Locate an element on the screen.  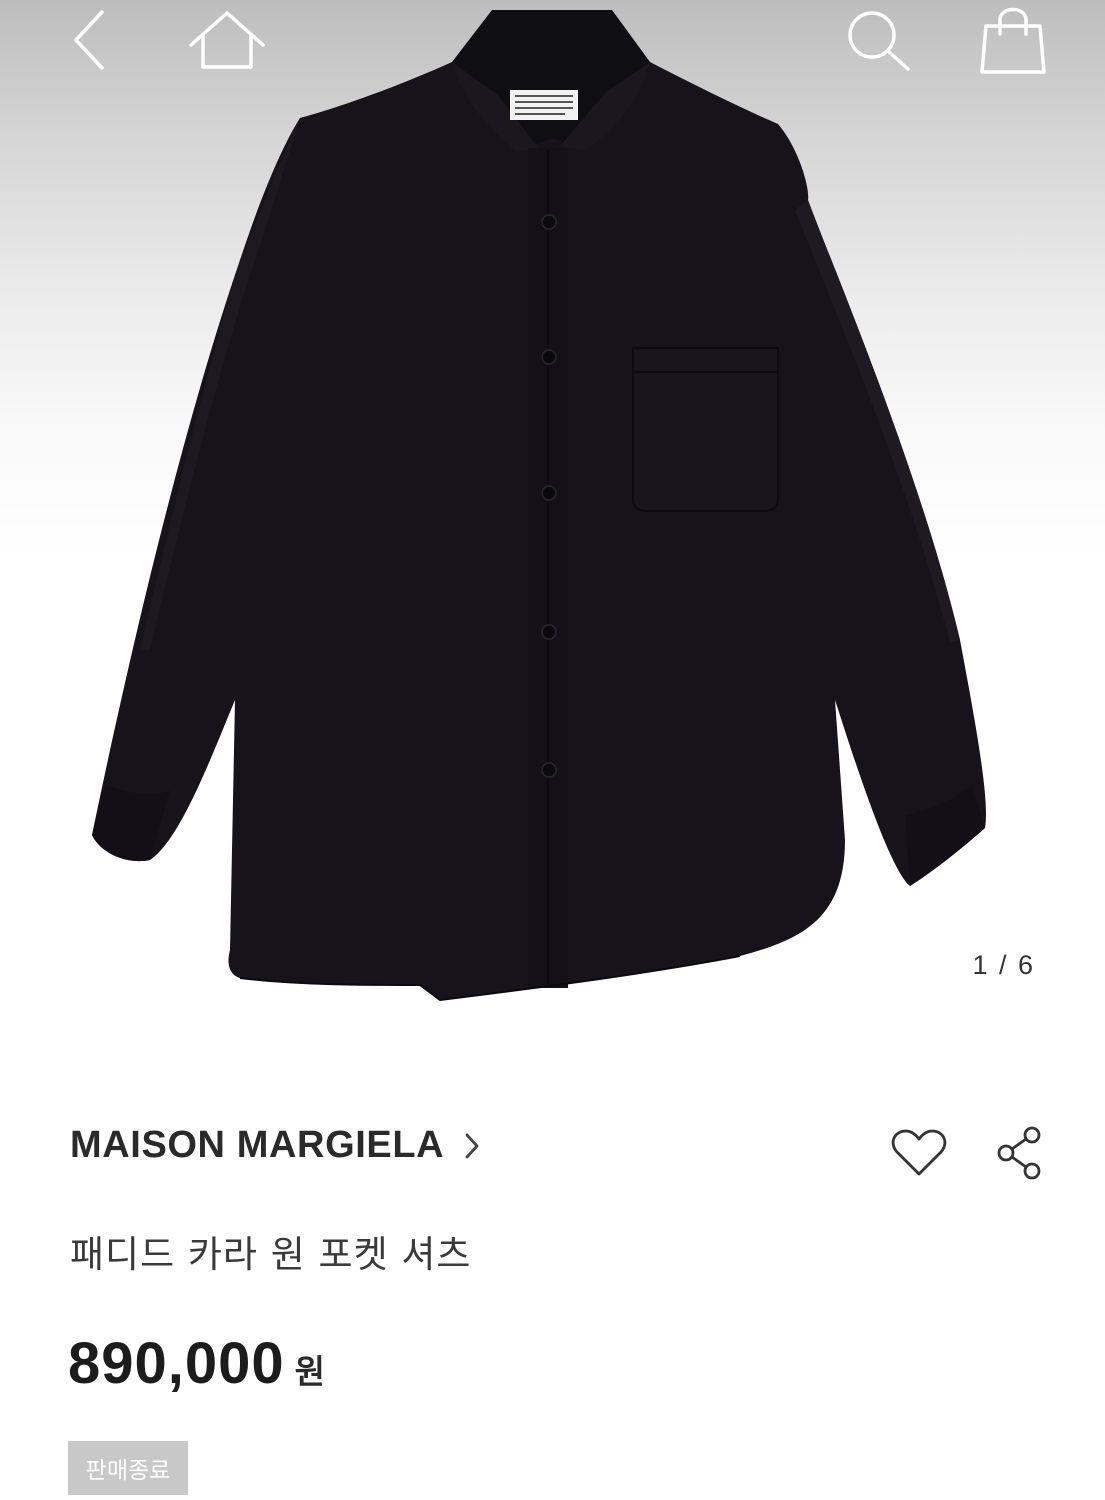
shopping-bag-icon is located at coordinates (1013, 40).